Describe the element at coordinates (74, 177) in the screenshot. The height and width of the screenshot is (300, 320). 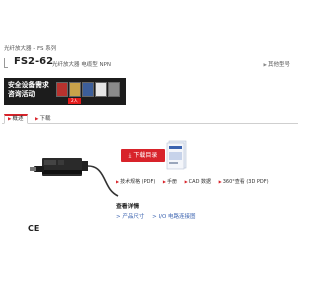
I see `product-image` at that location.